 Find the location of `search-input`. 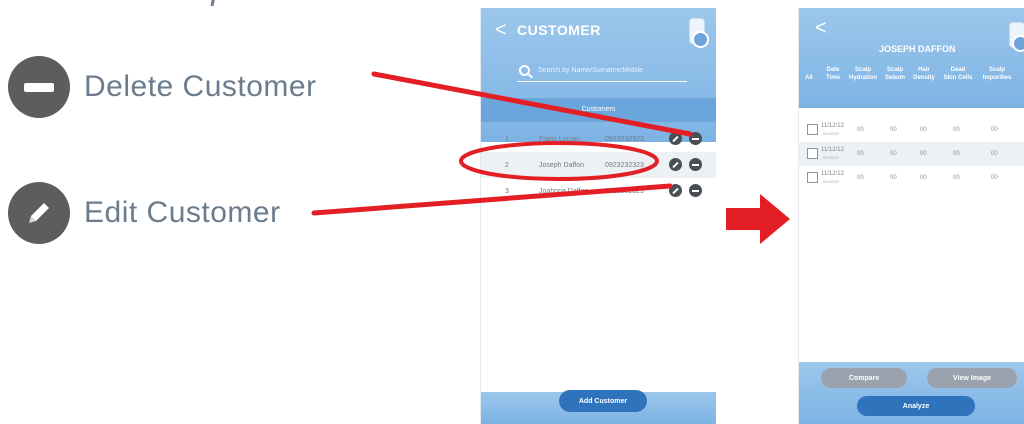

search-input is located at coordinates (610, 70).